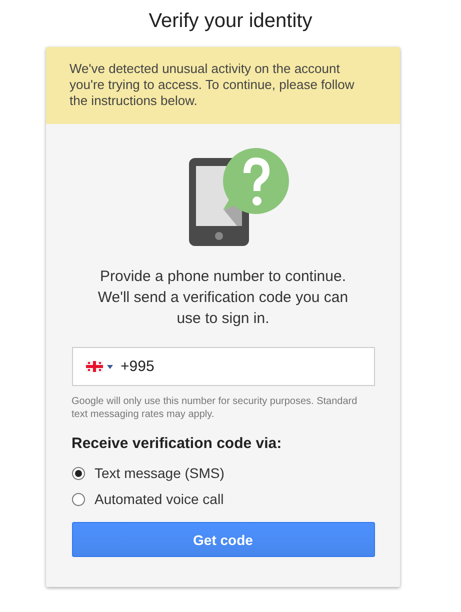 This screenshot has height=612, width=461. What do you see at coordinates (239, 197) in the screenshot?
I see `phone-question-icon` at bounding box center [239, 197].